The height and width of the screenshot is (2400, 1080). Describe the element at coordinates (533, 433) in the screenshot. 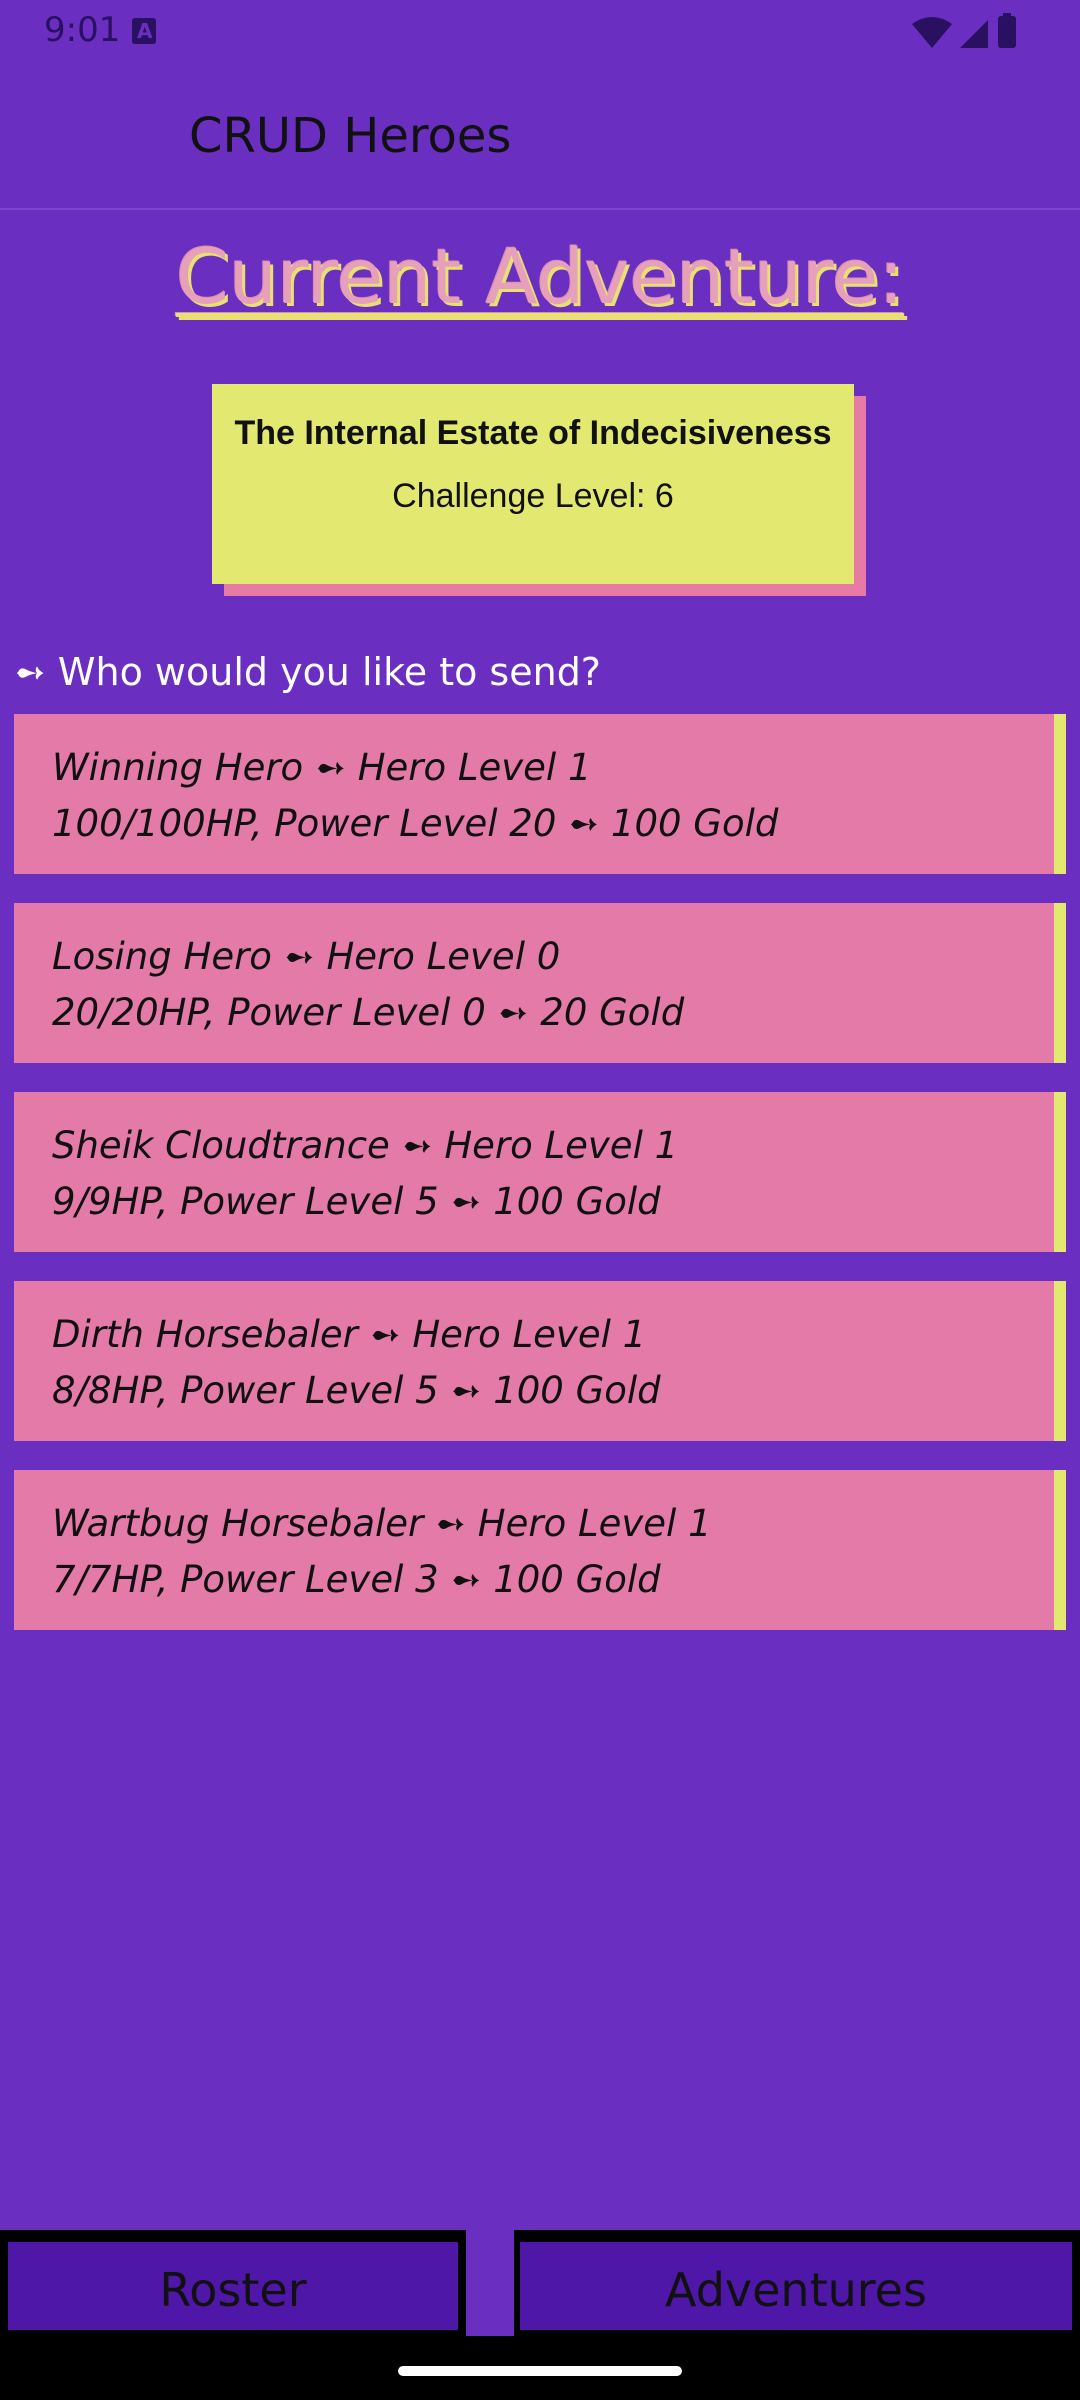

I see `adventure-name: The Internal Estate of Indecisiveness` at that location.